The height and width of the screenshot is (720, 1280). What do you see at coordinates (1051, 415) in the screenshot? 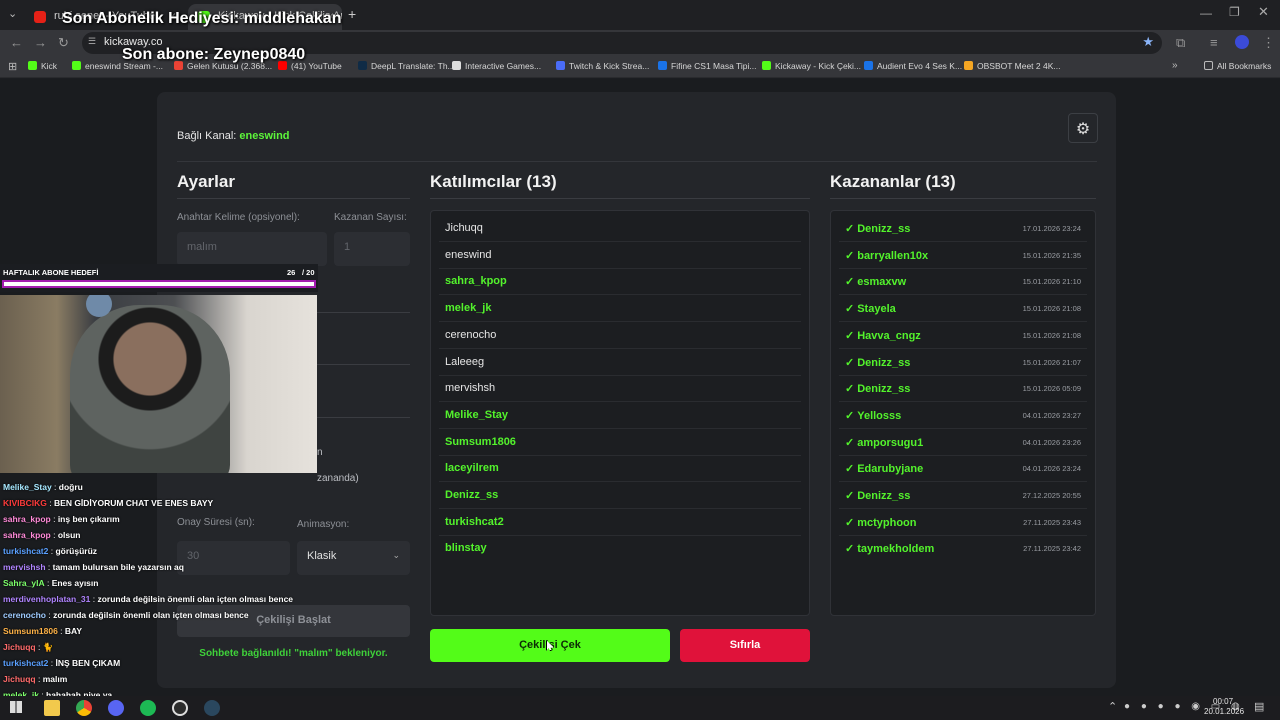
I see `winner-date: 04.01.2026 23:27` at bounding box center [1051, 415].